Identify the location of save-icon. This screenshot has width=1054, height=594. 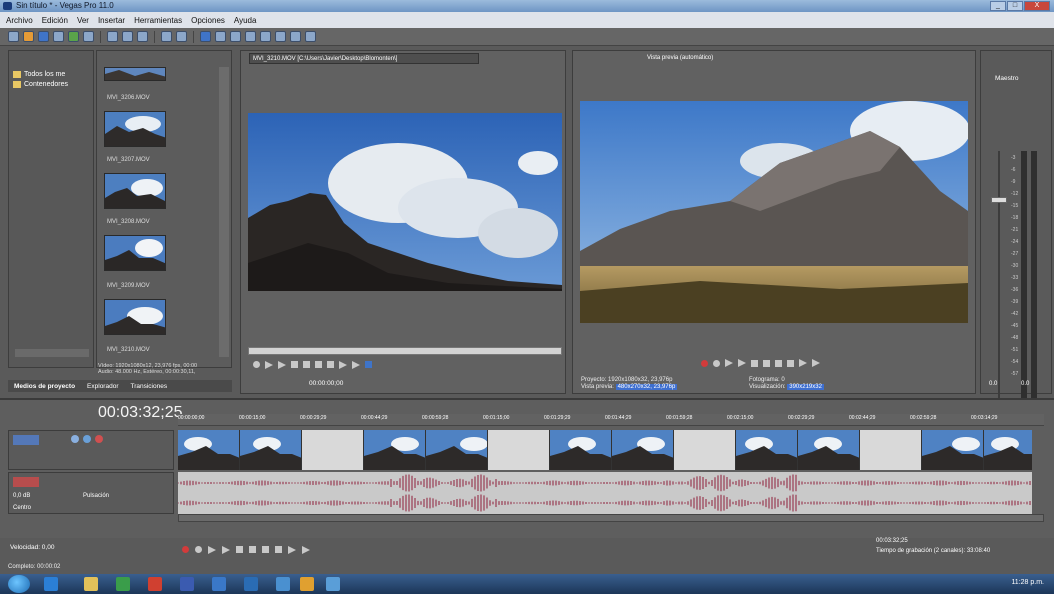
(43, 36).